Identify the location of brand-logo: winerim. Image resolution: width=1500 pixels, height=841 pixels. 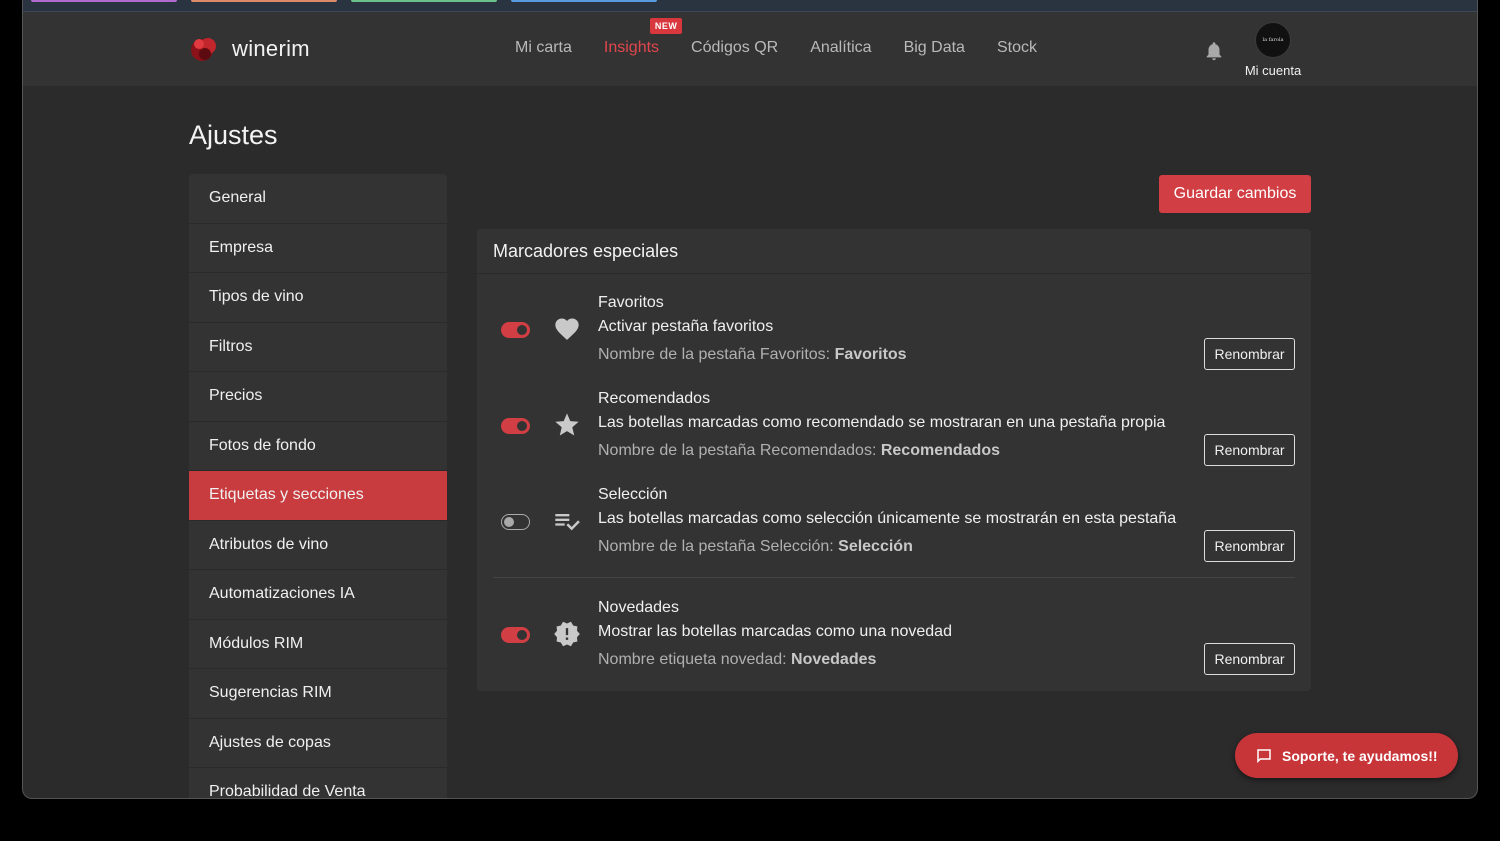
(249, 49).